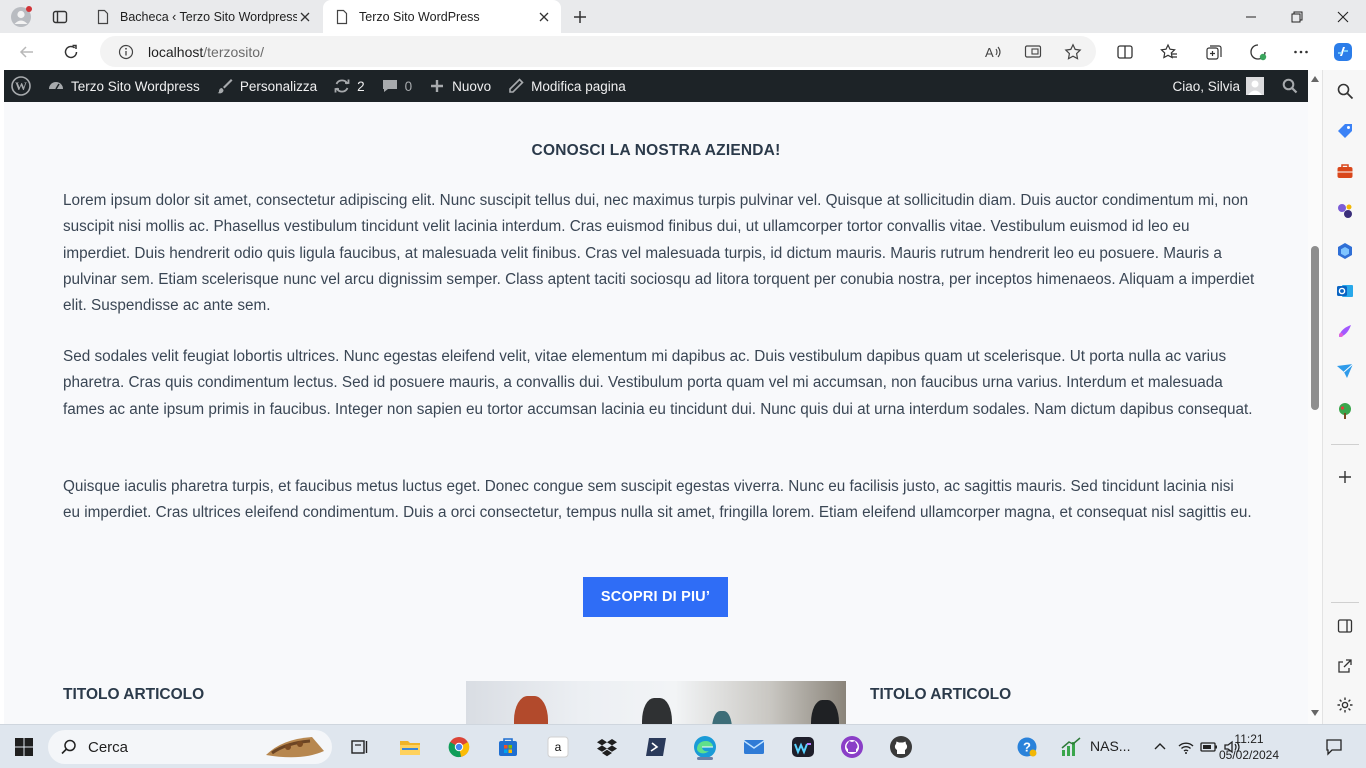  What do you see at coordinates (516, 86) in the screenshot?
I see `pencil-icon` at bounding box center [516, 86].